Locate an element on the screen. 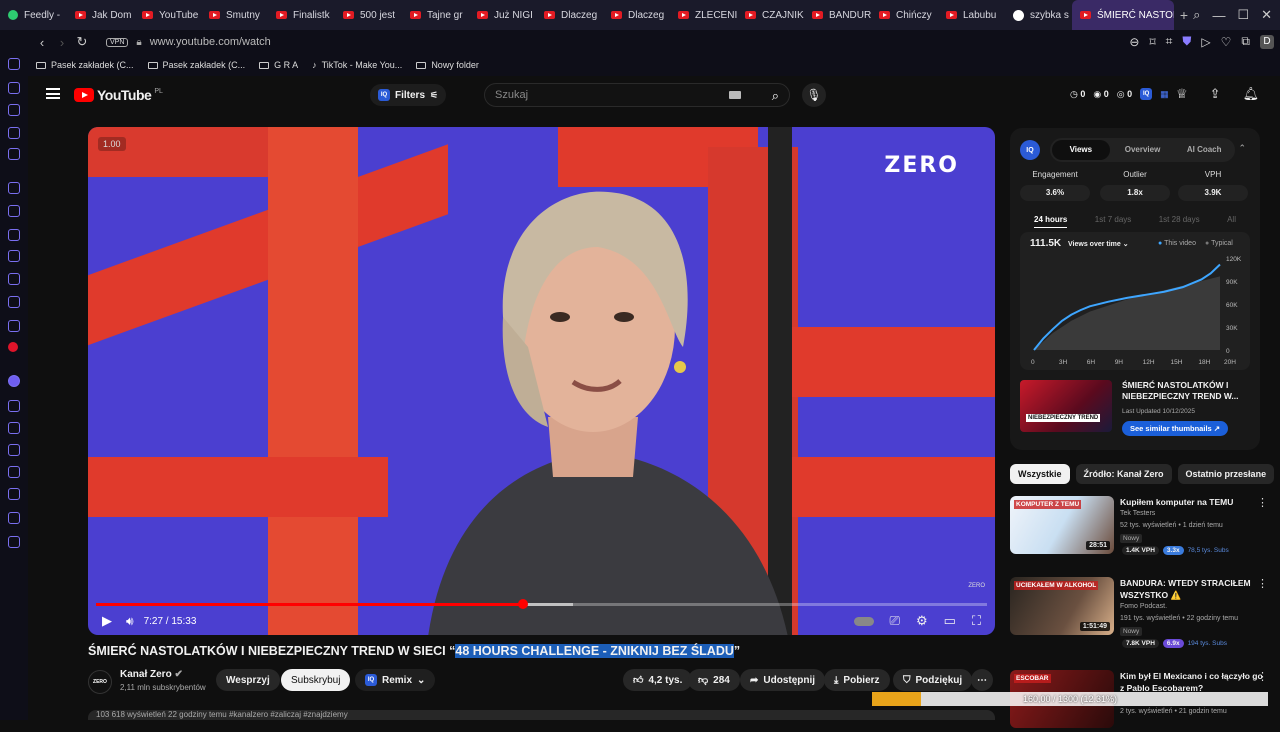  x-icon is located at coordinates (14, 302).